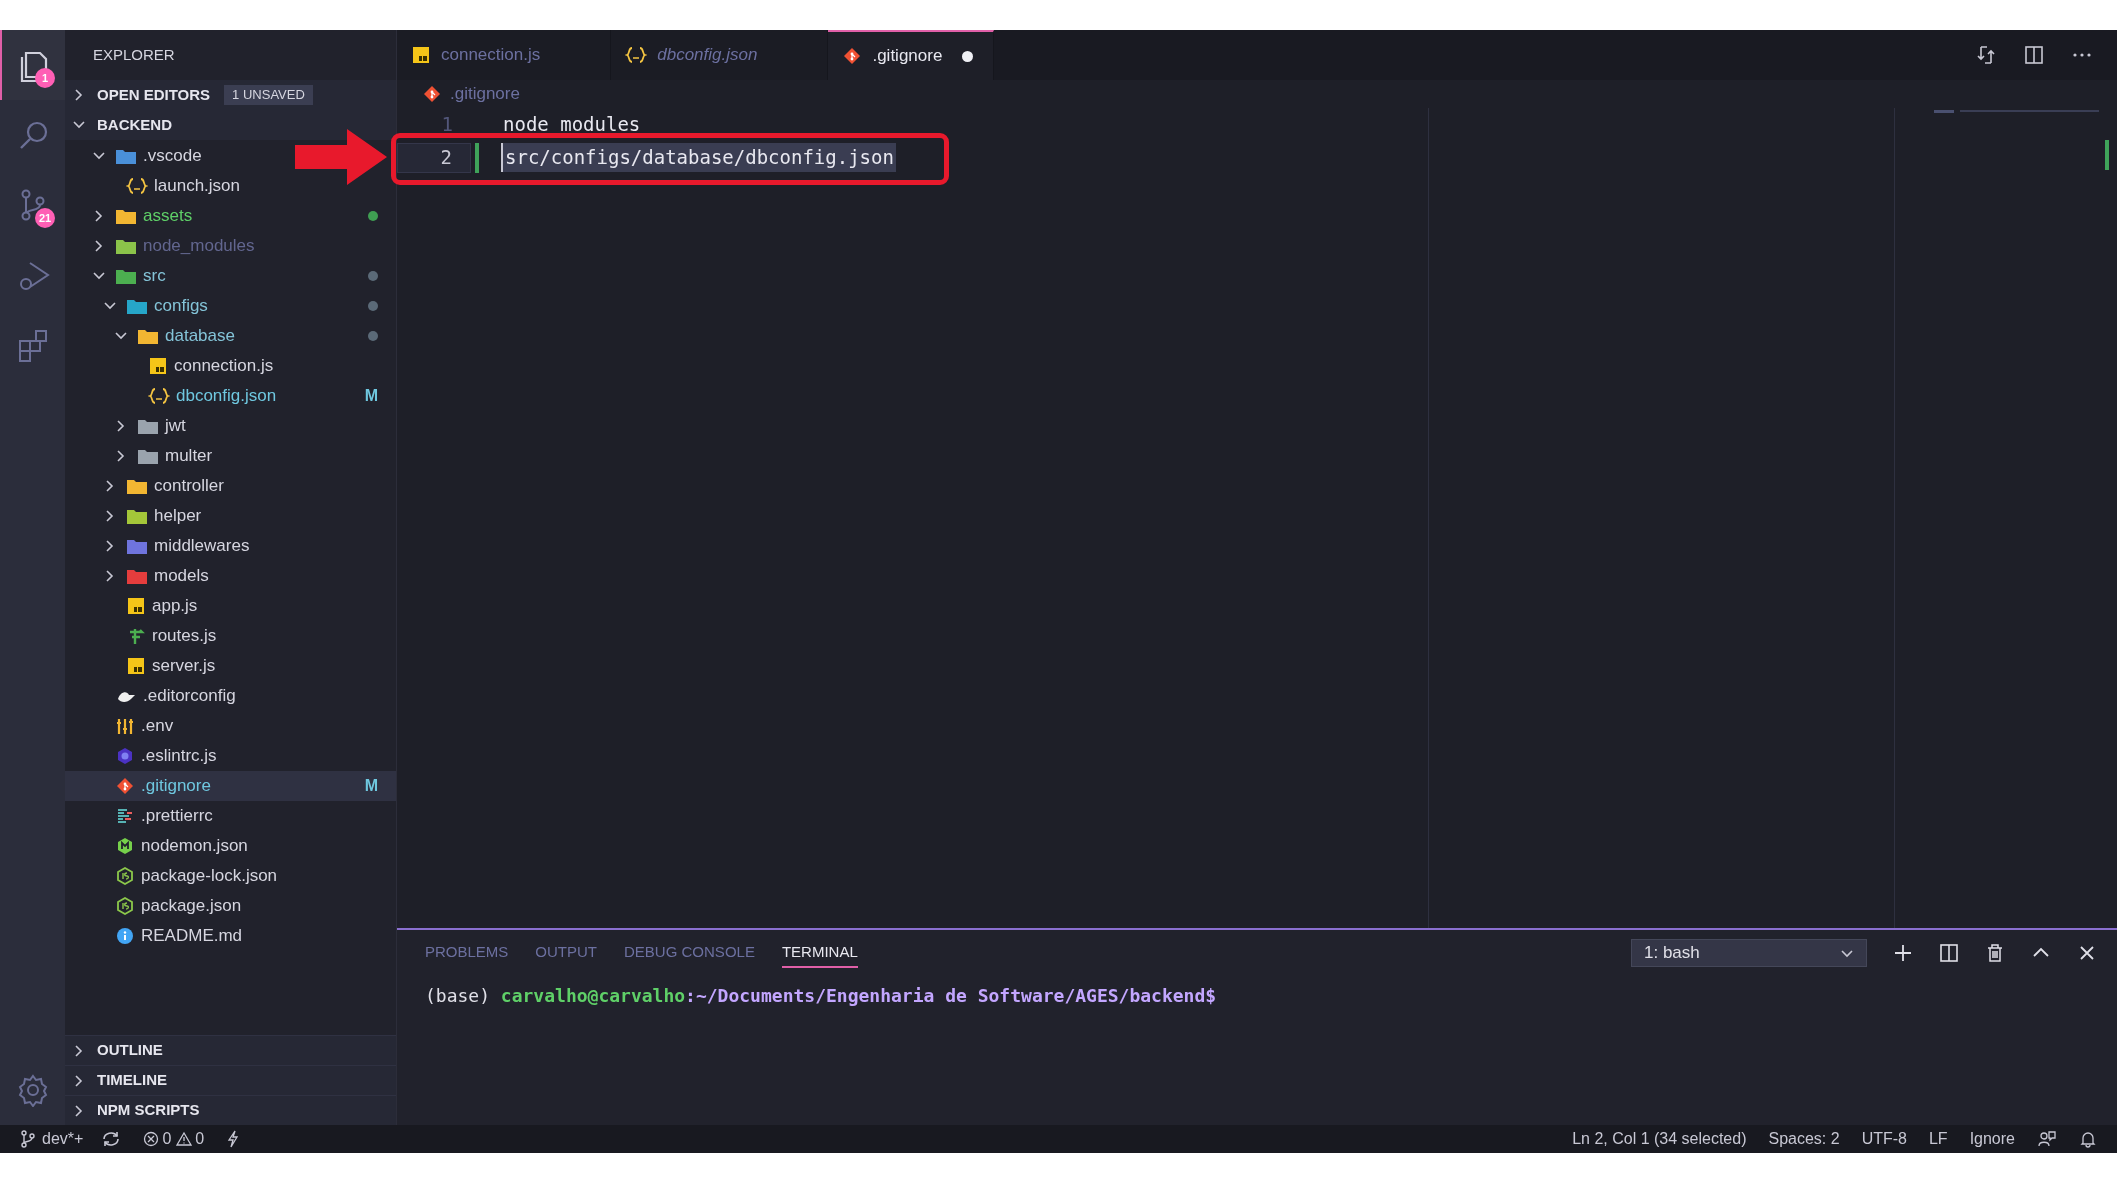 The height and width of the screenshot is (1191, 2117). What do you see at coordinates (111, 1139) in the screenshot?
I see `sync-icon` at bounding box center [111, 1139].